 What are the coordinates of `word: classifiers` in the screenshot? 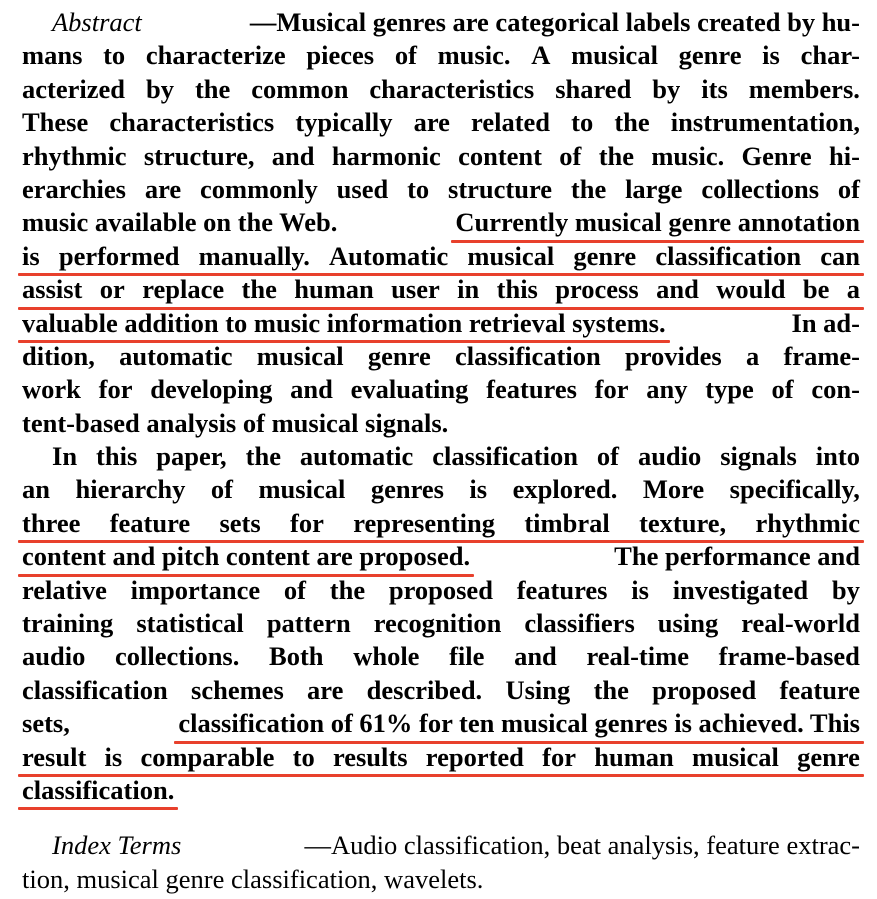 It's located at (579, 623).